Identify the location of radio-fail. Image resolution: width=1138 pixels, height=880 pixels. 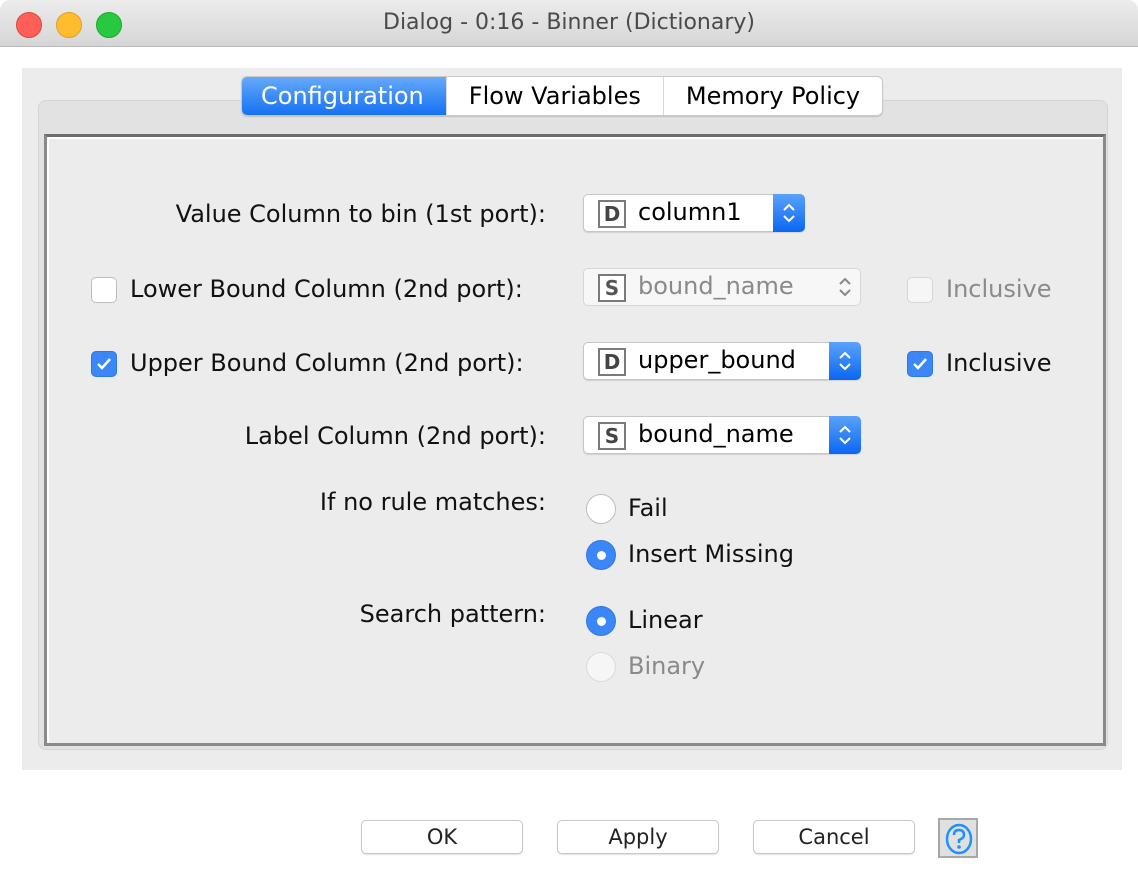
(601, 509).